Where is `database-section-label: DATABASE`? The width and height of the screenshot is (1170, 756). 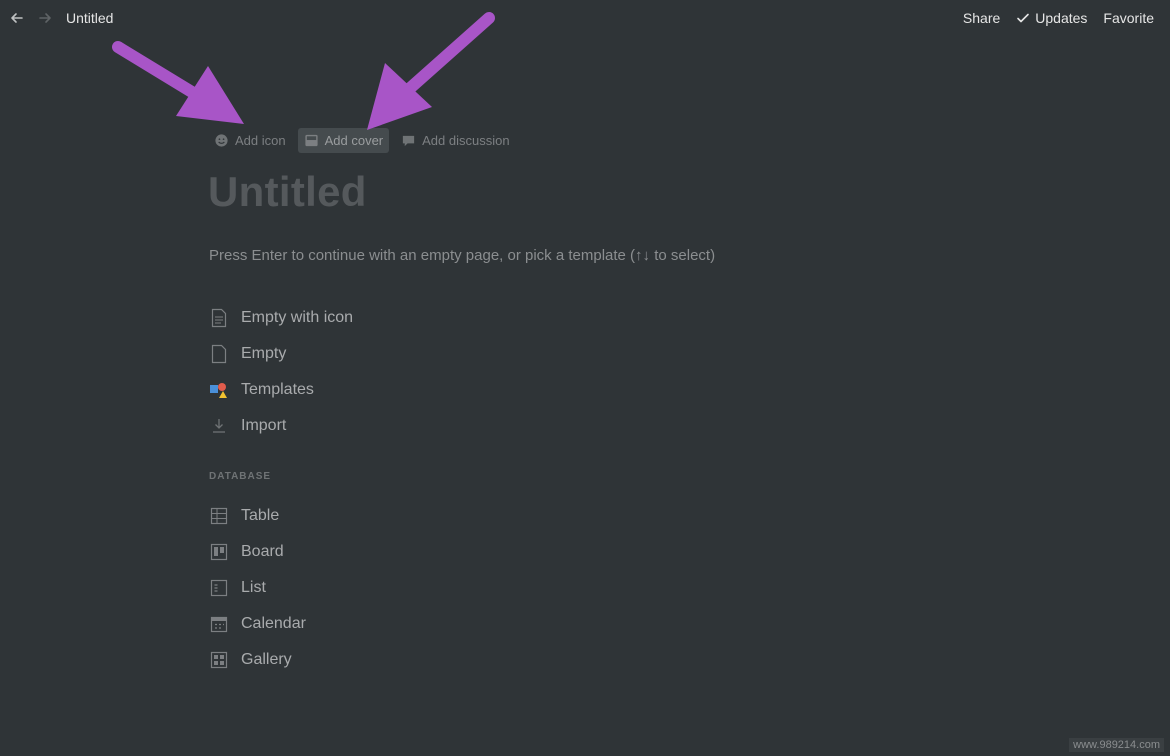 database-section-label: DATABASE is located at coordinates (240, 476).